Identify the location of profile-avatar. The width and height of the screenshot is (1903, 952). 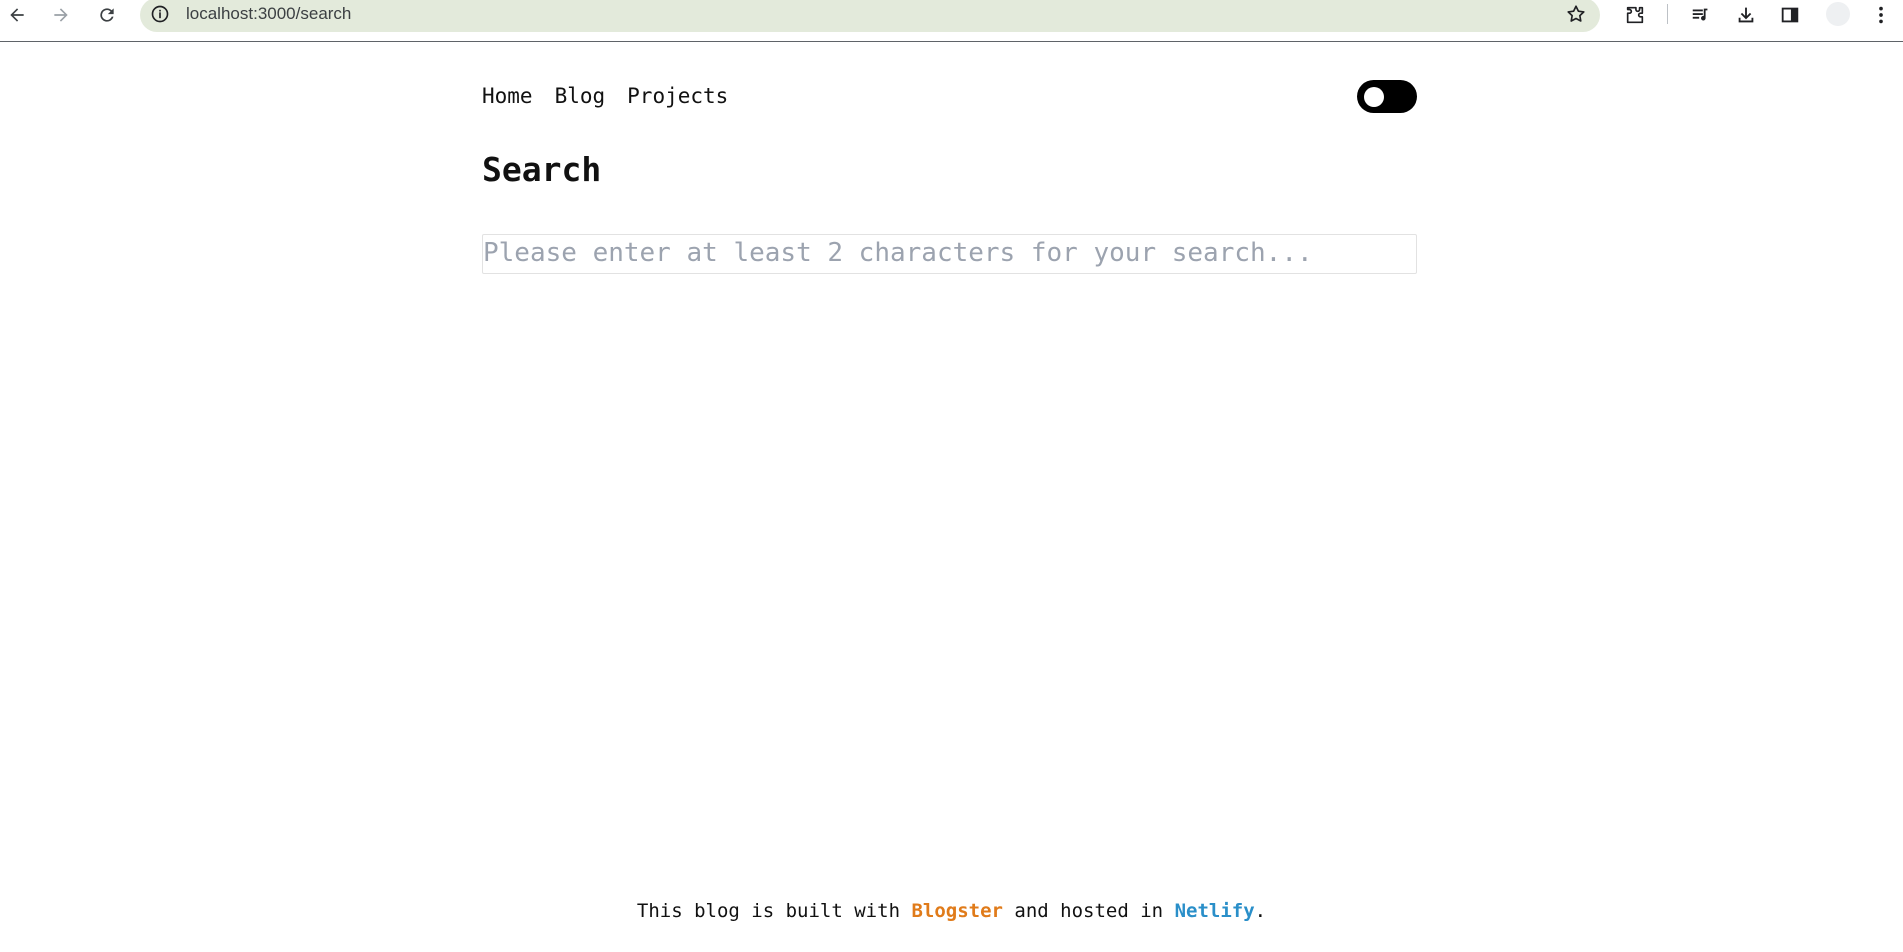
(1838, 14).